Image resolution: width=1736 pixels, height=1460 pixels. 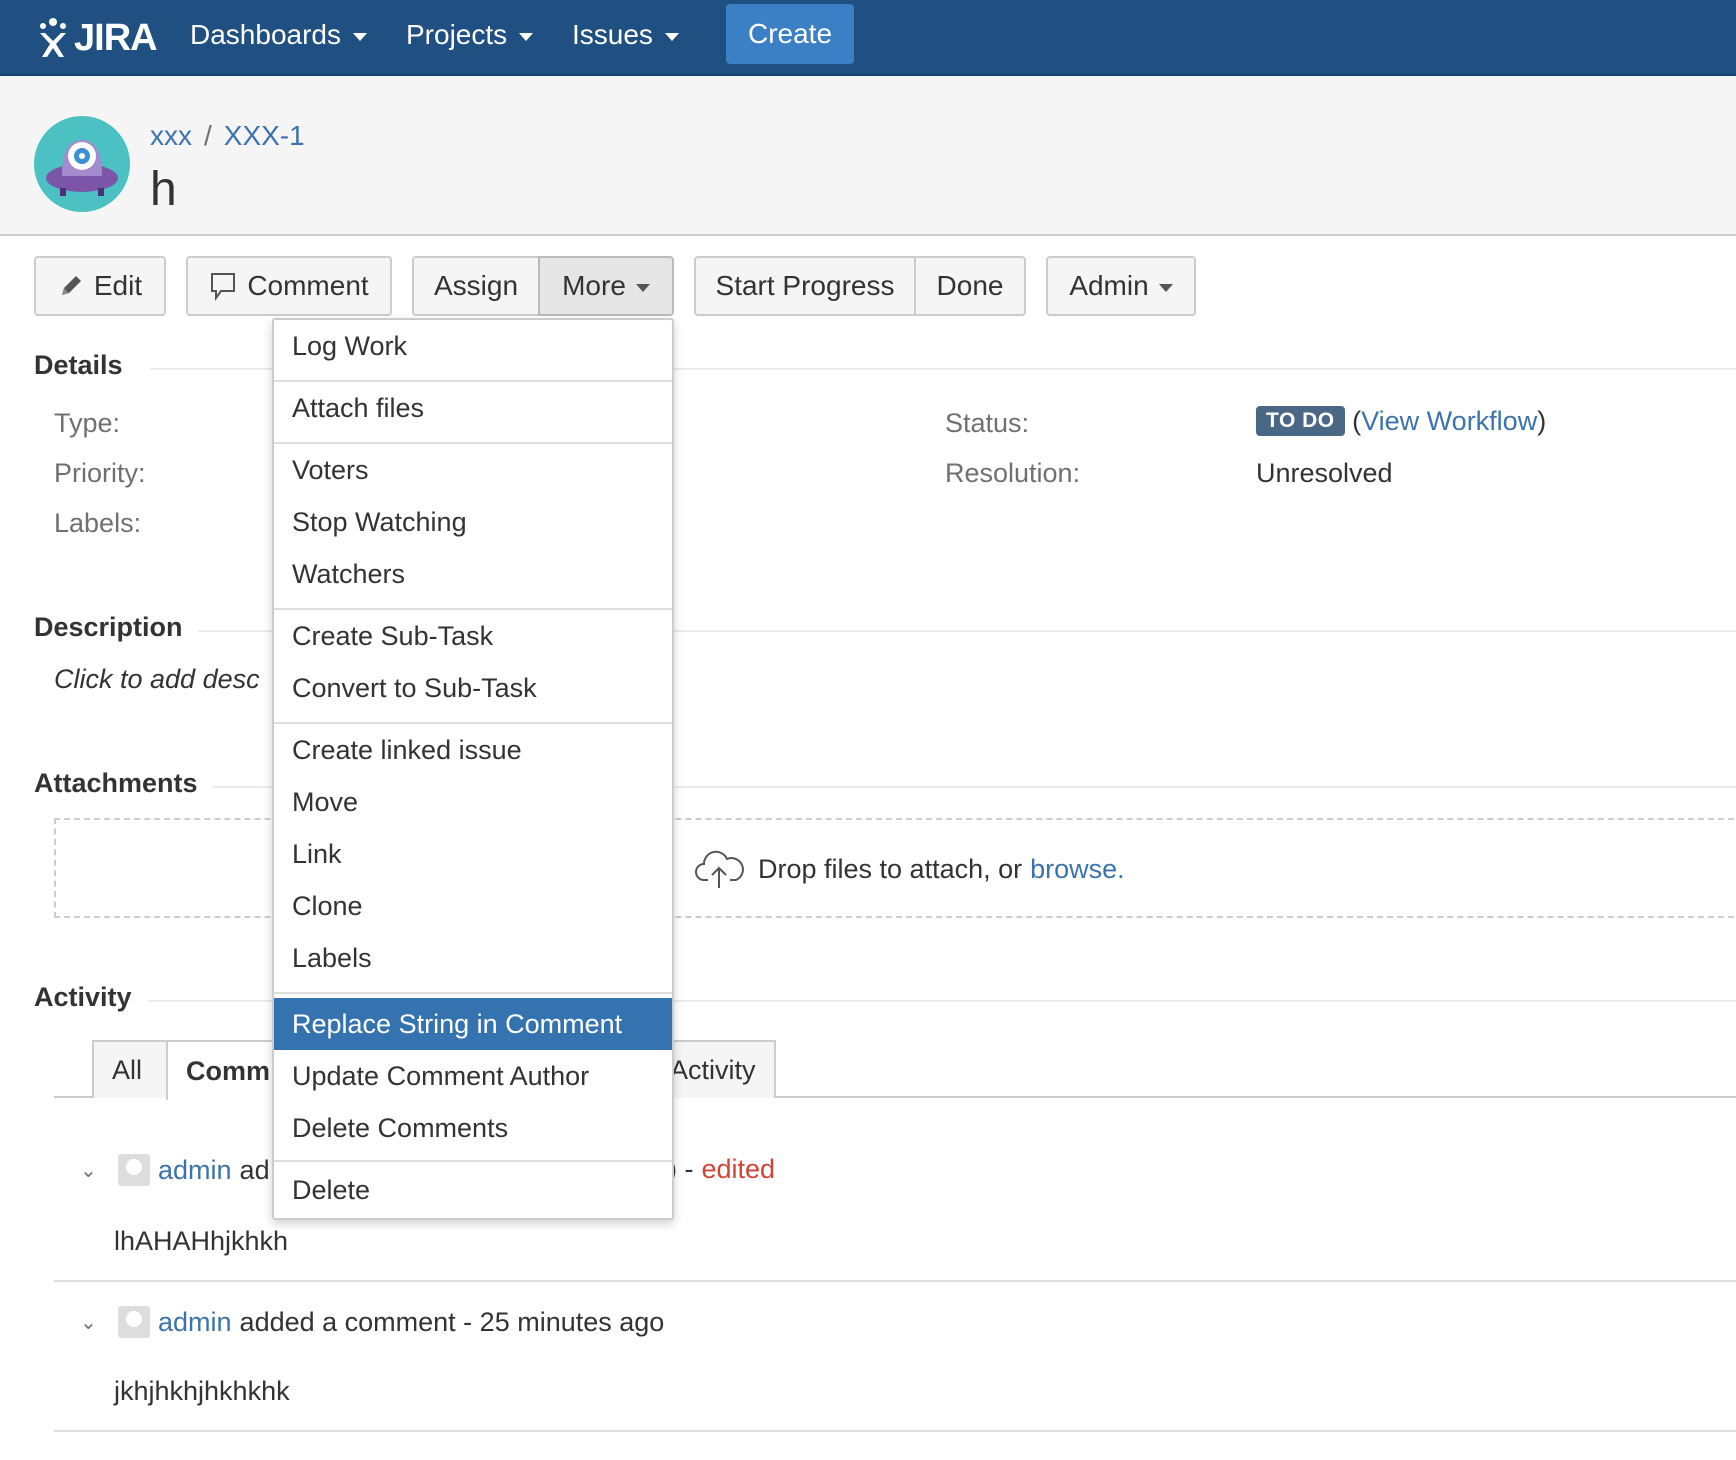 I want to click on description-heading: Description, so click(x=108, y=627).